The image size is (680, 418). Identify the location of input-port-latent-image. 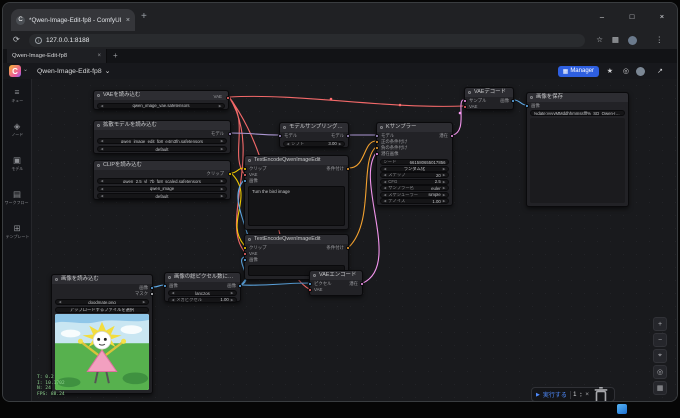
(377, 154).